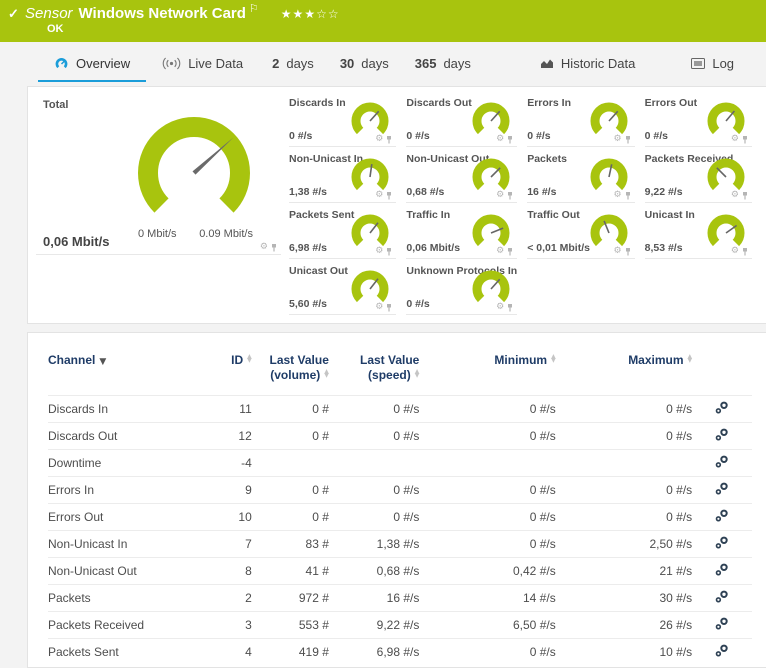 Image resolution: width=766 pixels, height=668 pixels. What do you see at coordinates (462, 234) in the screenshot?
I see `channel-gauge-cell: Traffic In 0,06 Mbit/s ⚙` at bounding box center [462, 234].